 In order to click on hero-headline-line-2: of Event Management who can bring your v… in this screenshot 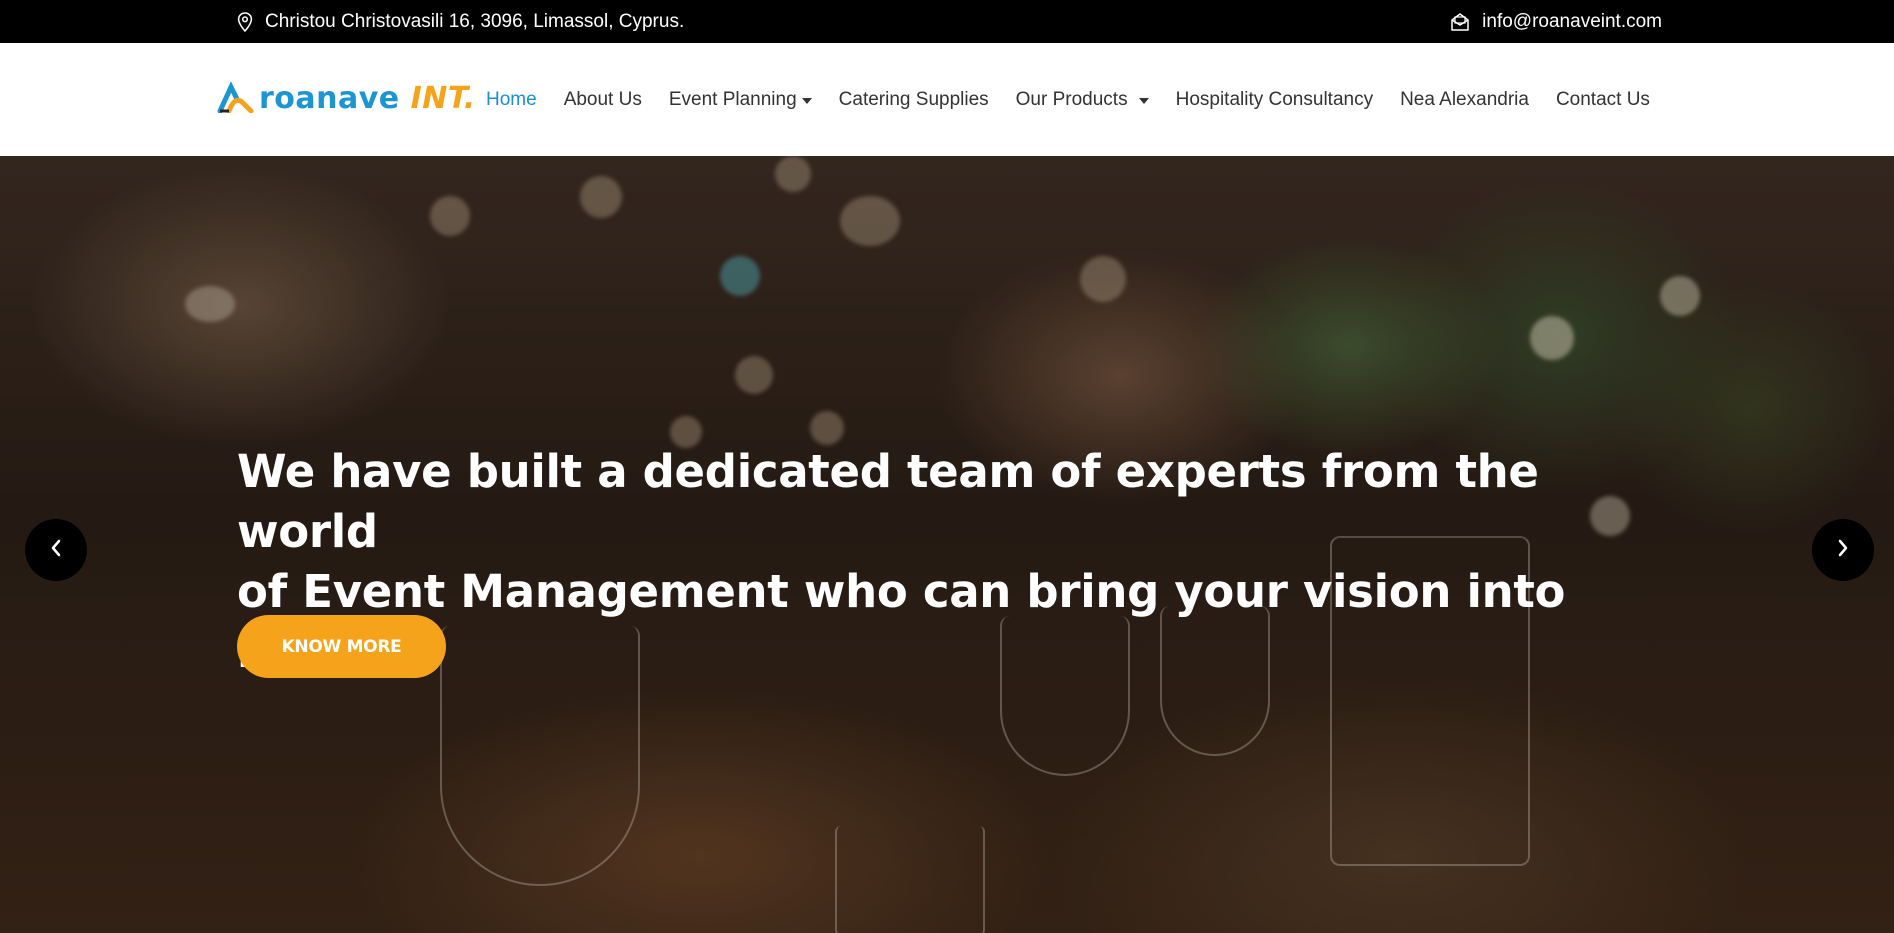, I will do `click(901, 621)`.